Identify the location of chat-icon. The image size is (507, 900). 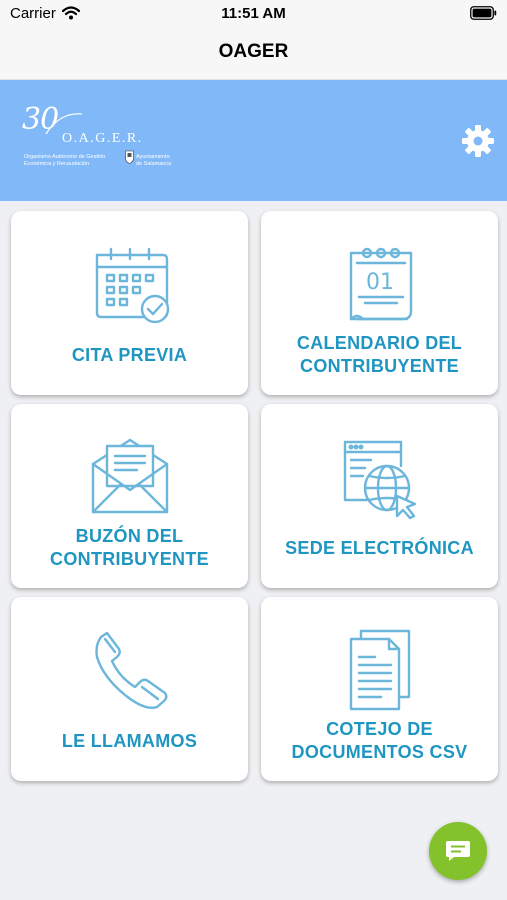
(458, 851).